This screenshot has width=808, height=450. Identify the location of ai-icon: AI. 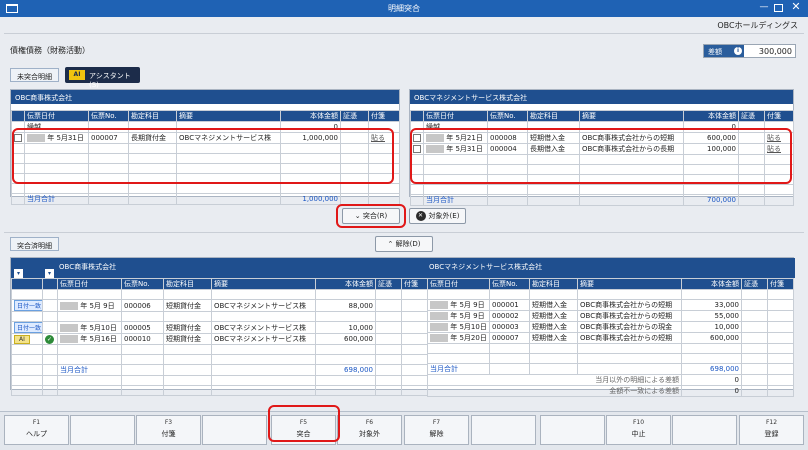
(77, 75).